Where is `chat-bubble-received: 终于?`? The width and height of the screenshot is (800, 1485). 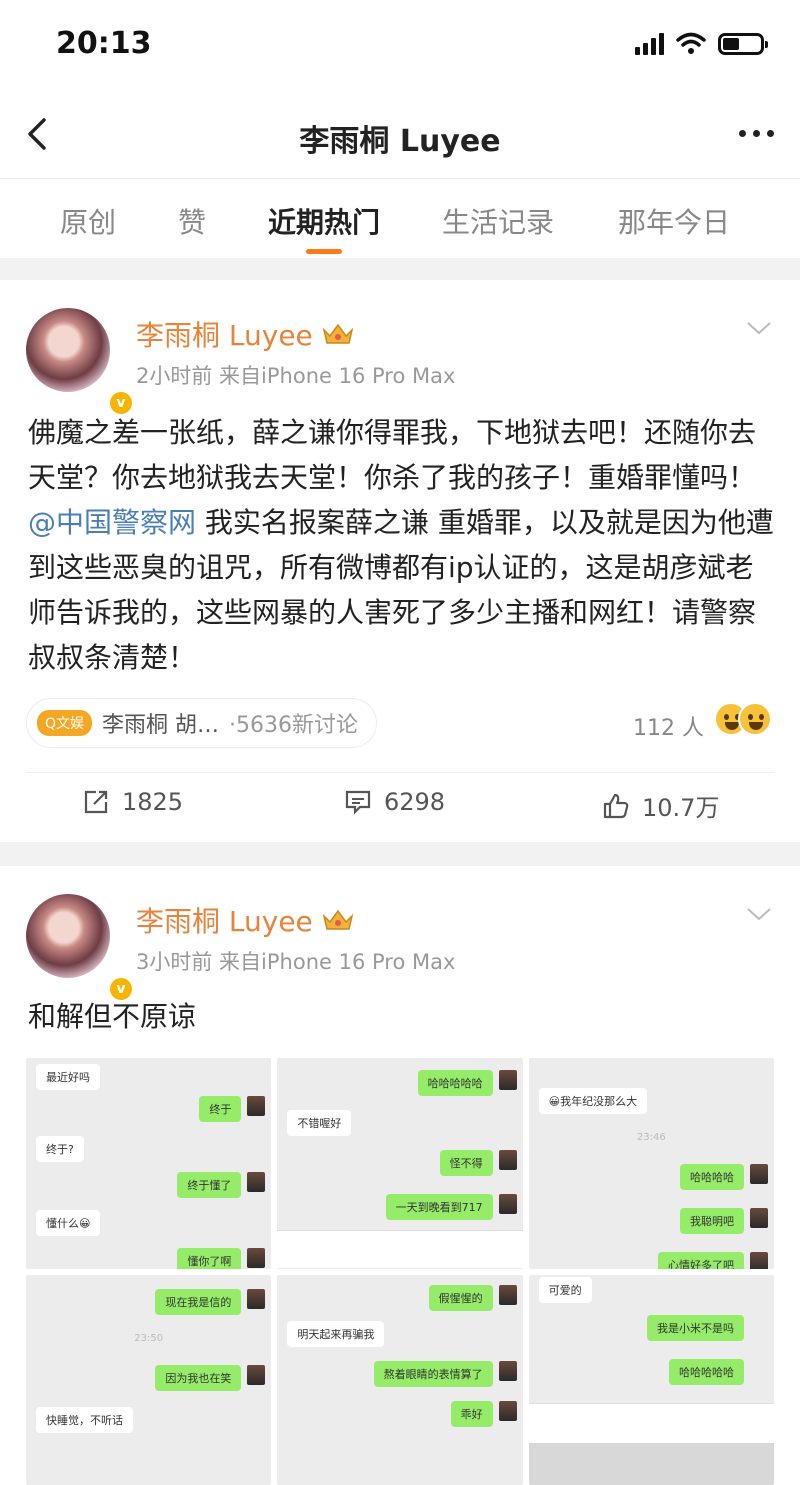
chat-bubble-received: 终于? is located at coordinates (60, 1149).